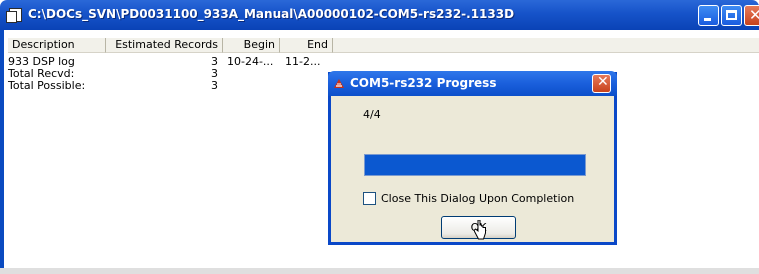  What do you see at coordinates (14, 15) in the screenshot?
I see `document-icon` at bounding box center [14, 15].